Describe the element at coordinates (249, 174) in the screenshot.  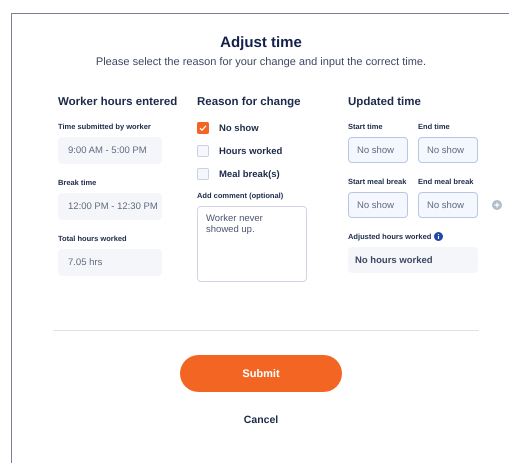
I see `checkbox-label: Meal break(s)` at that location.